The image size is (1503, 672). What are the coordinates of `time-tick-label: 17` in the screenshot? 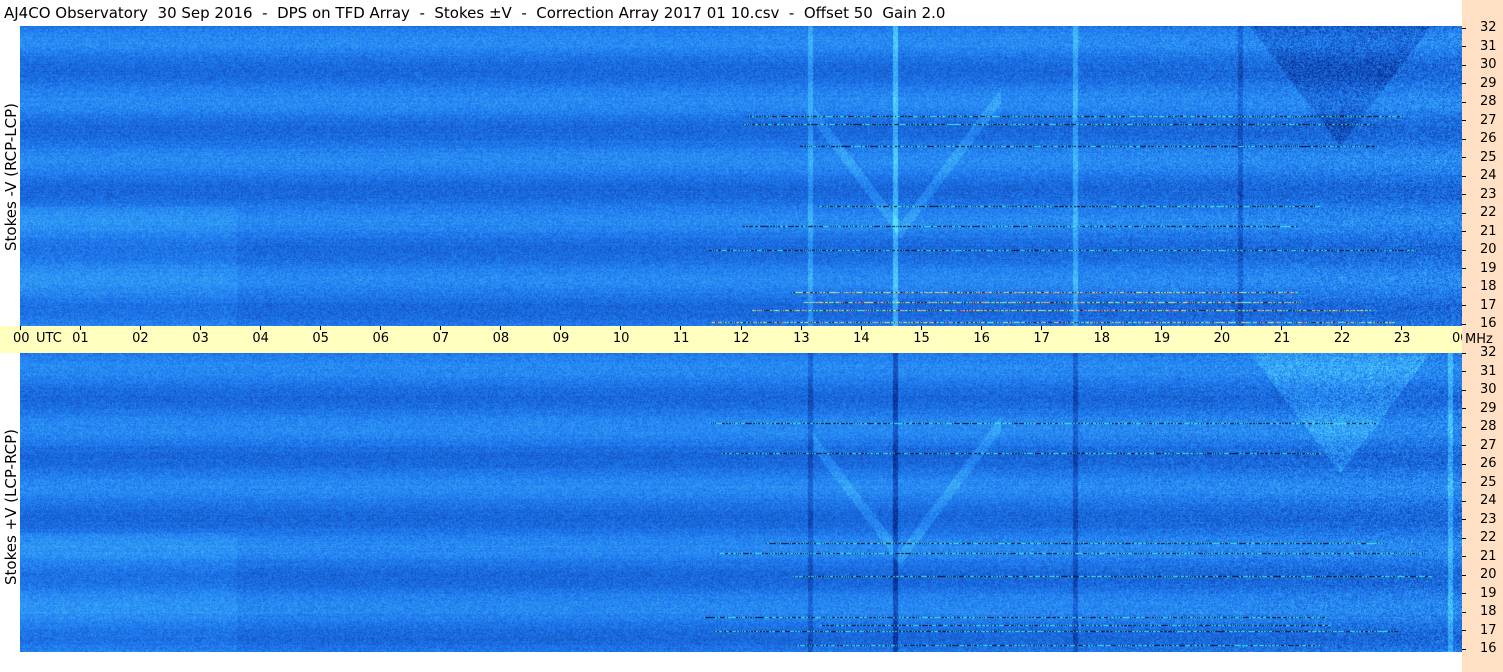 It's located at (1041, 338).